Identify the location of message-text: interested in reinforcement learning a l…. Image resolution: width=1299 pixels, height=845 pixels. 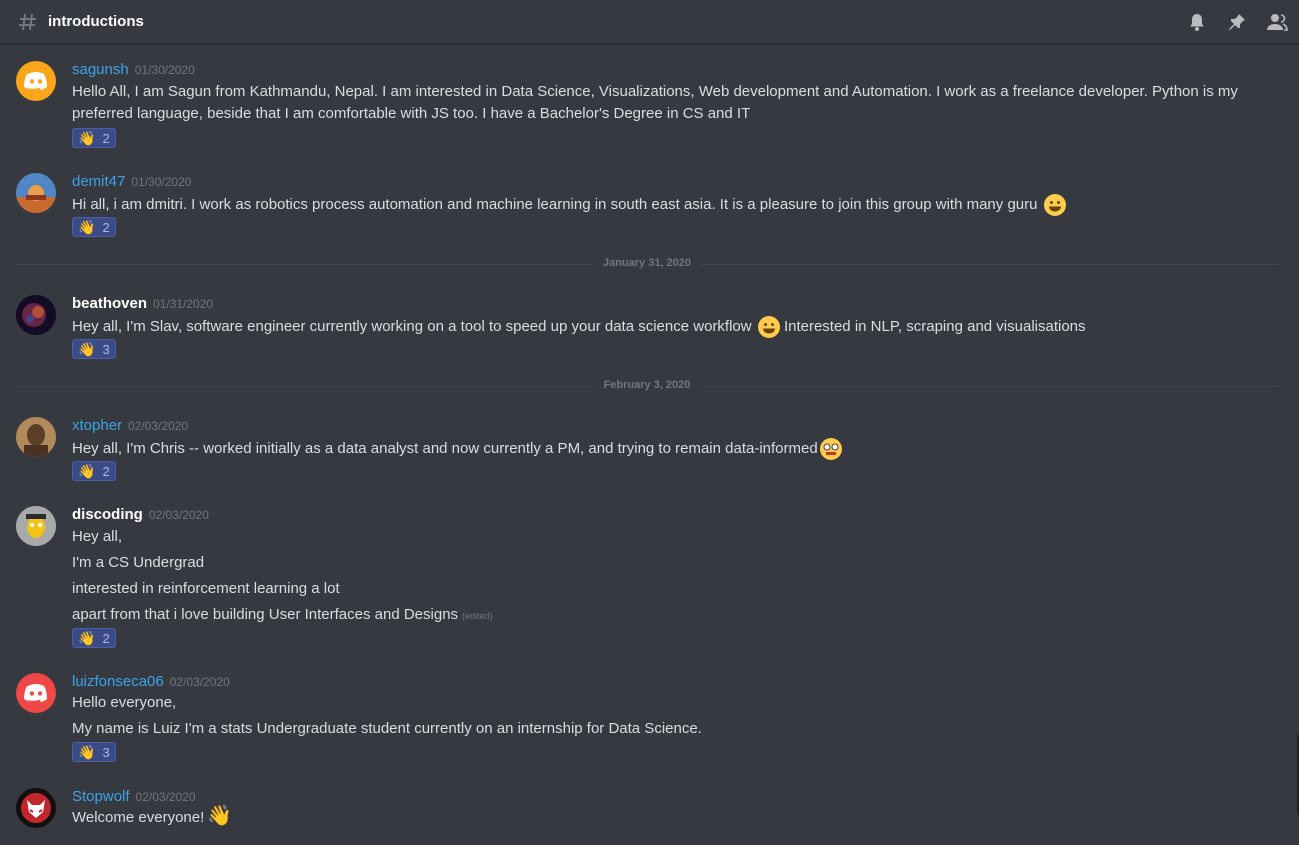
(206, 588).